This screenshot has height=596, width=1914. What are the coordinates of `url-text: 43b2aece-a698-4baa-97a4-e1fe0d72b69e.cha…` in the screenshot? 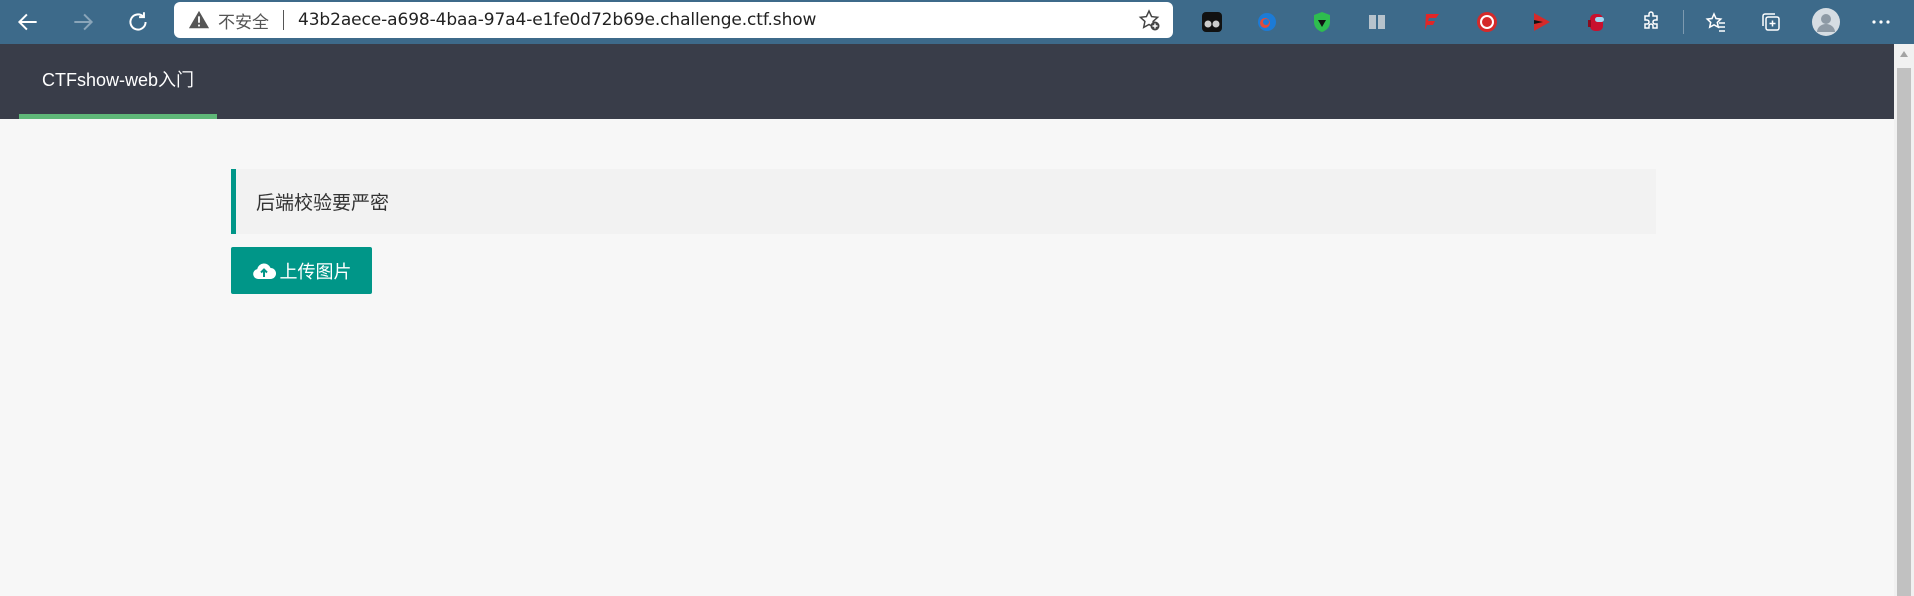 It's located at (557, 20).